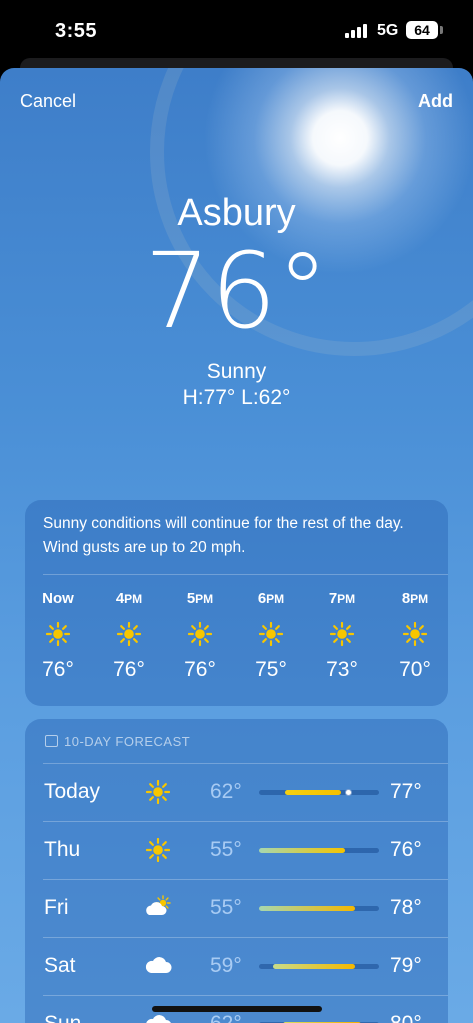 This screenshot has height=1023, width=473. I want to click on calendar-icon, so click(51, 741).